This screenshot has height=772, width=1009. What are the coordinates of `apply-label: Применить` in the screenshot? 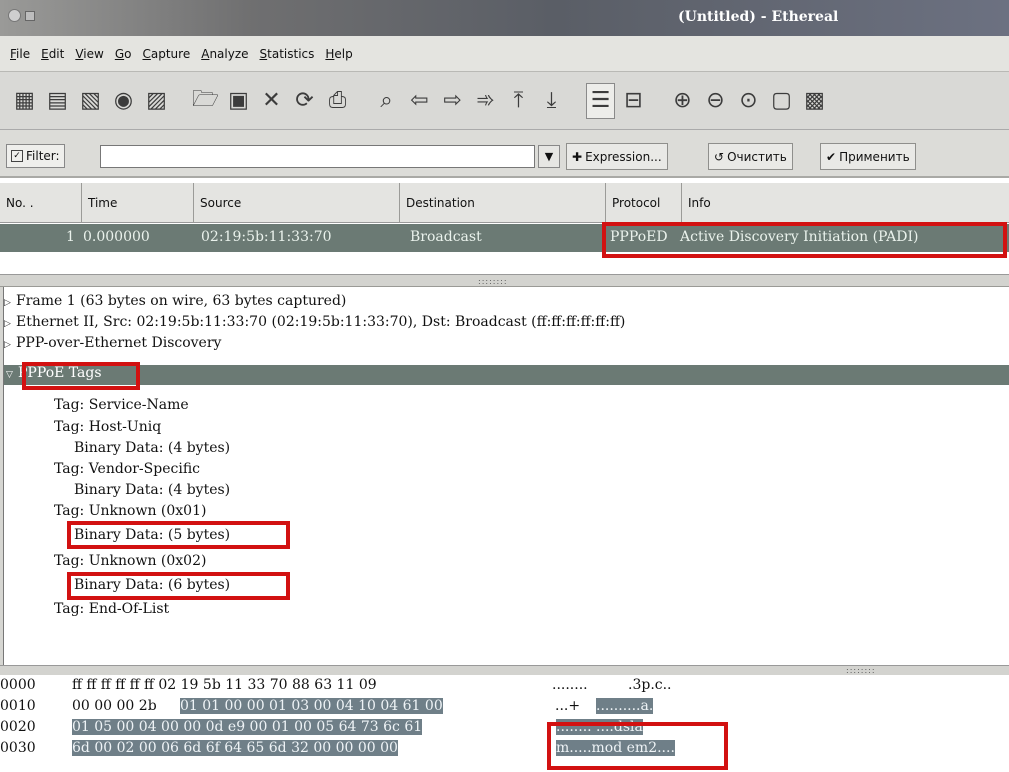 It's located at (874, 156).